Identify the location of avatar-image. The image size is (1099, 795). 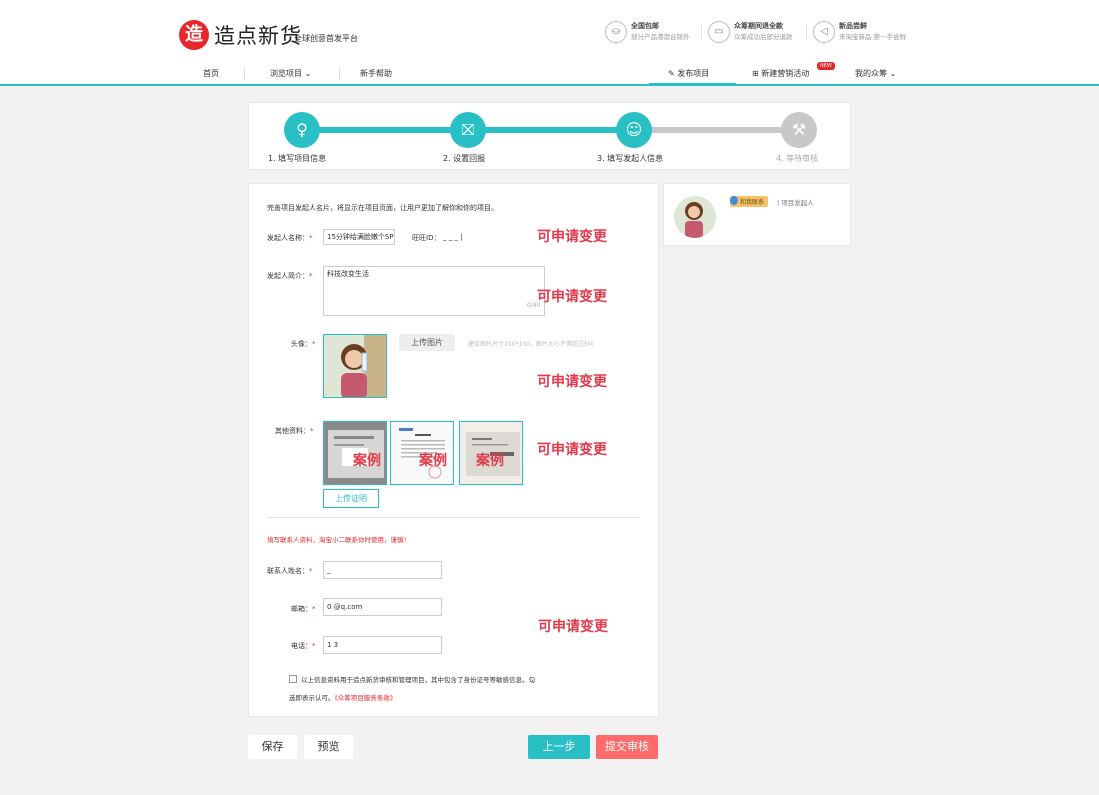
(355, 366).